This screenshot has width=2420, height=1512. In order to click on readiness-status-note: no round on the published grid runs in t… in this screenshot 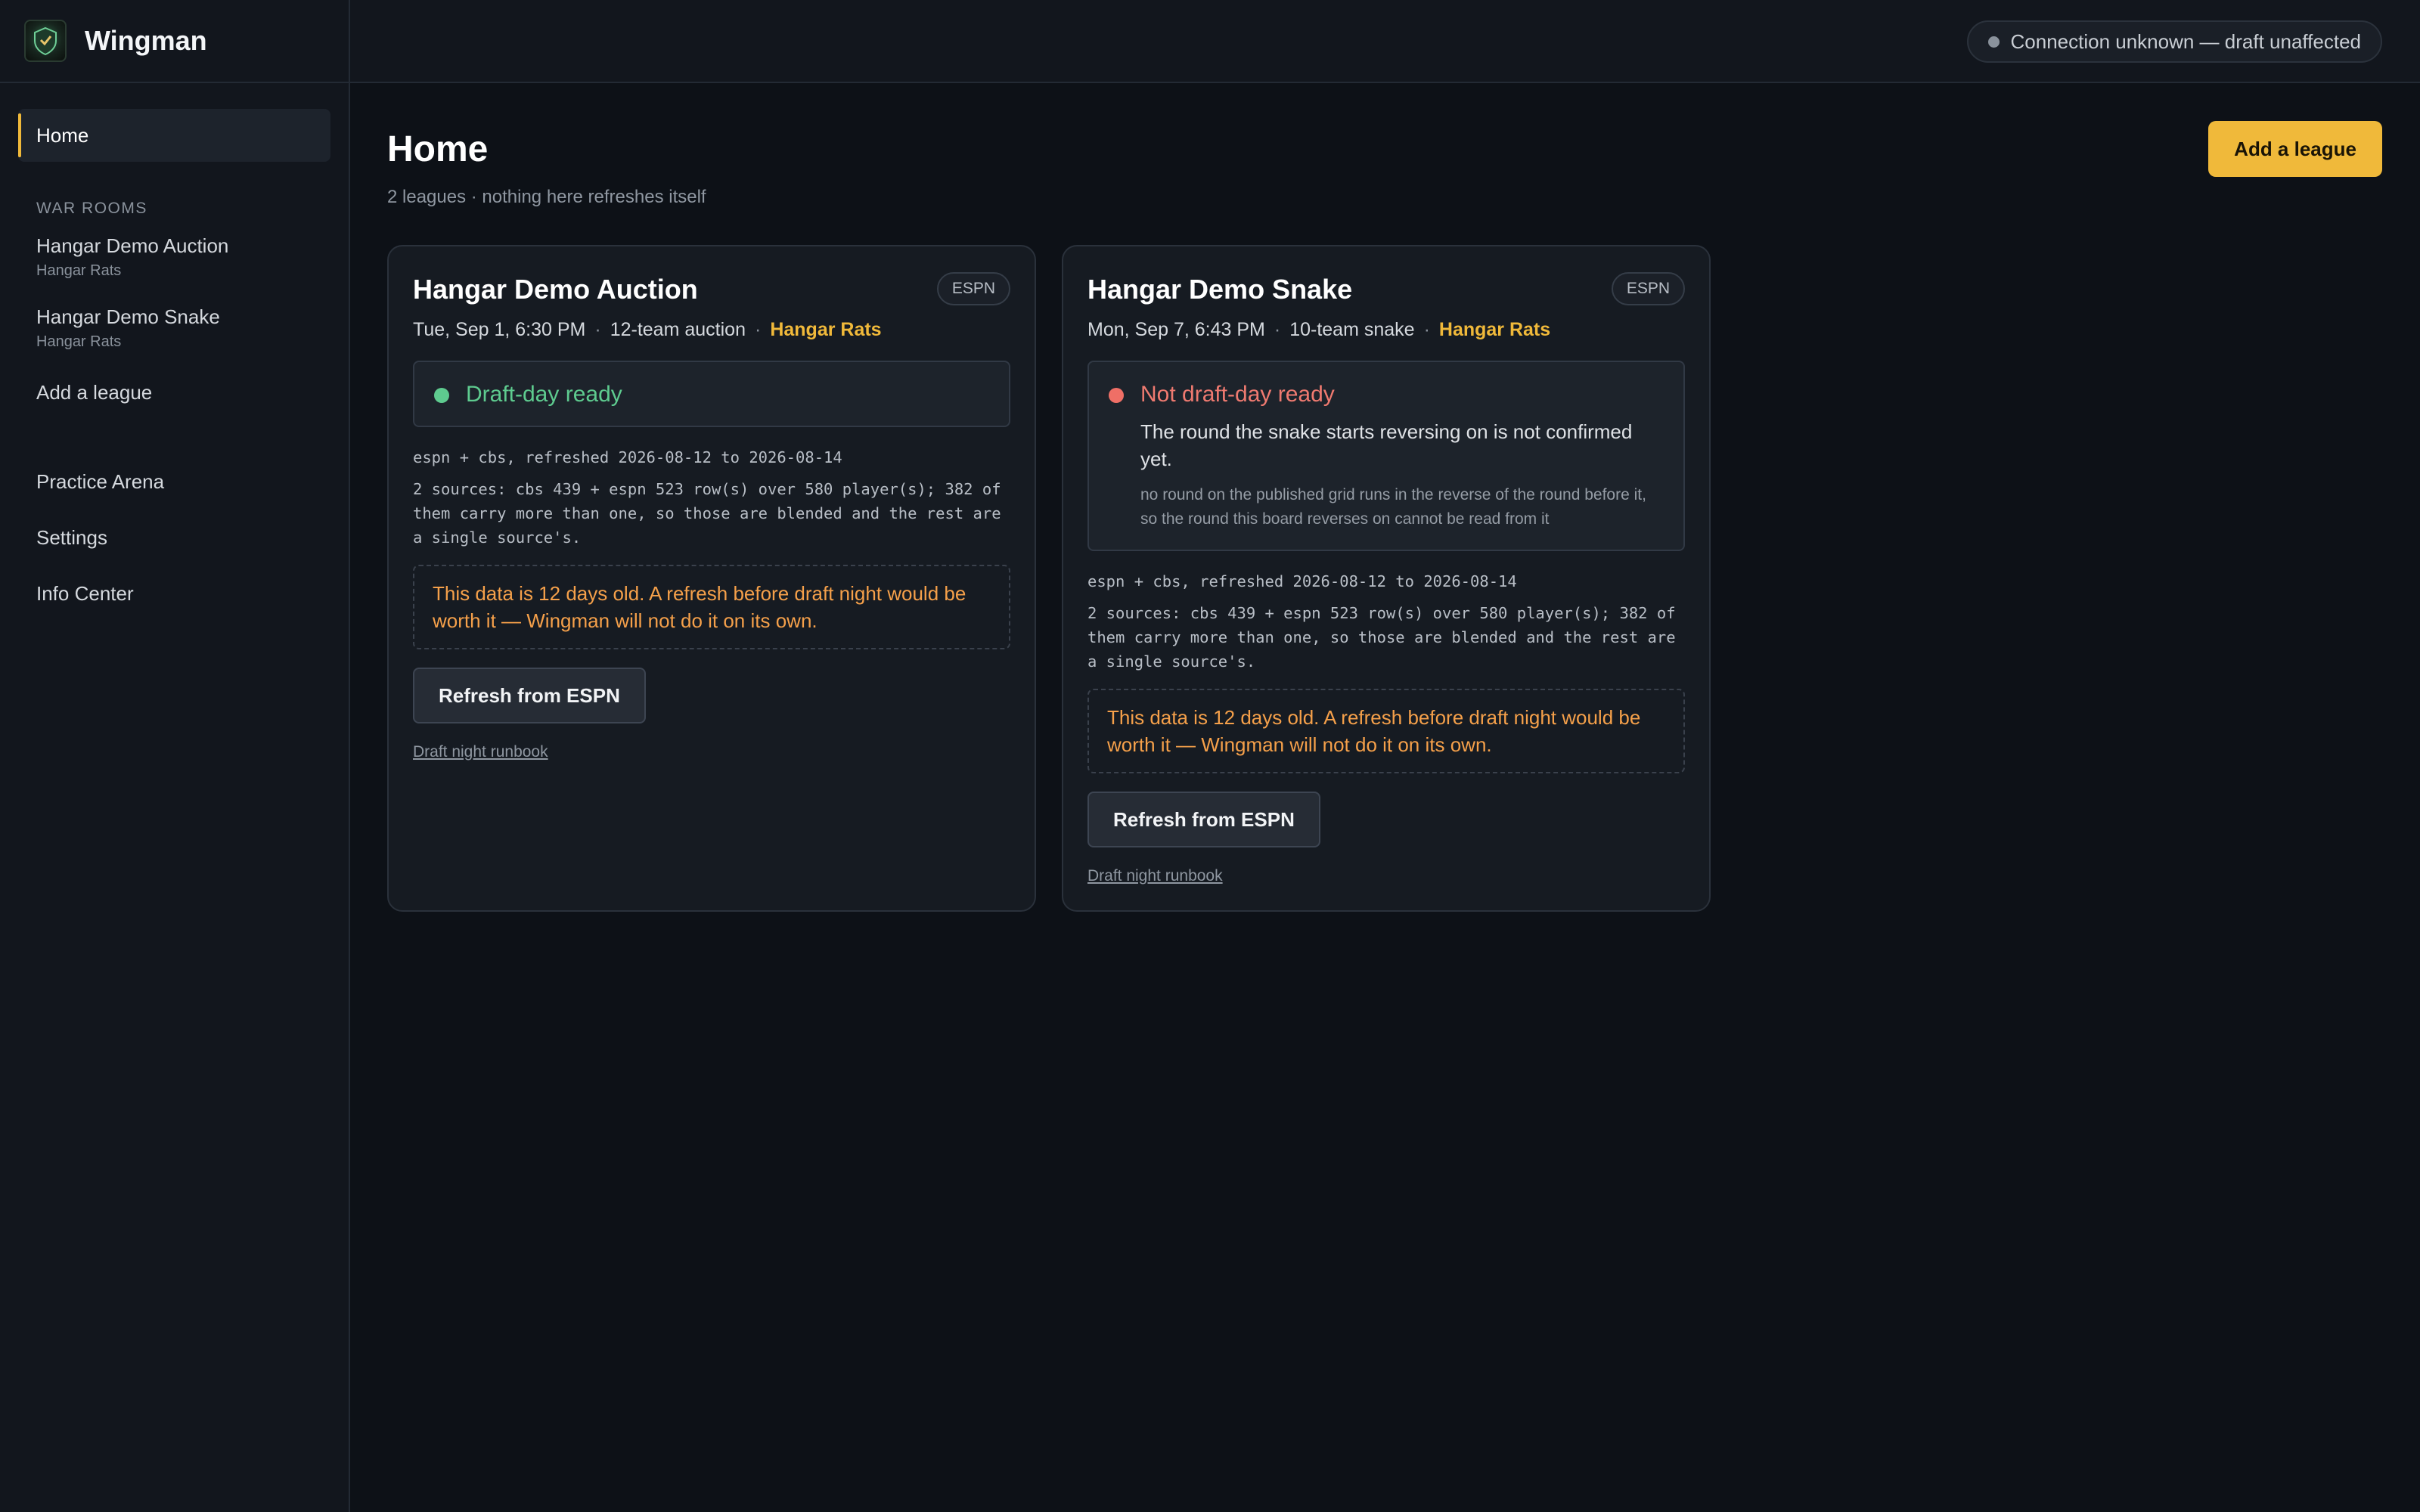, I will do `click(1393, 507)`.